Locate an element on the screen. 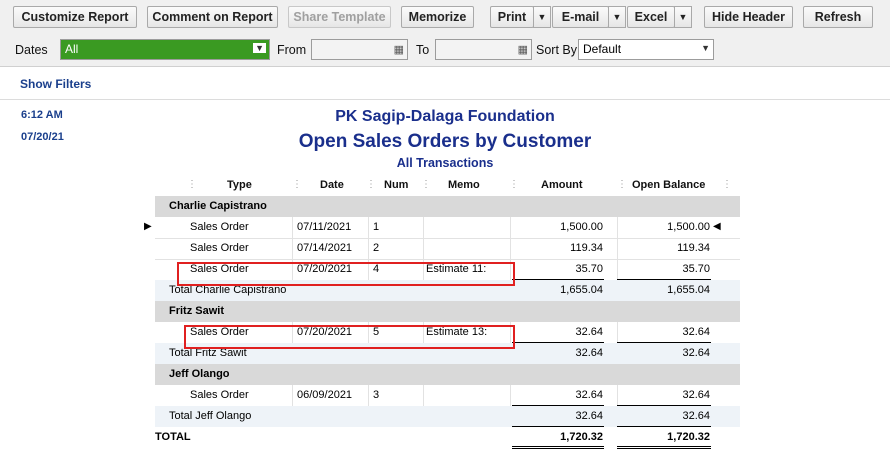 This screenshot has width=890, height=453. email-button: E-mail is located at coordinates (580, 17).